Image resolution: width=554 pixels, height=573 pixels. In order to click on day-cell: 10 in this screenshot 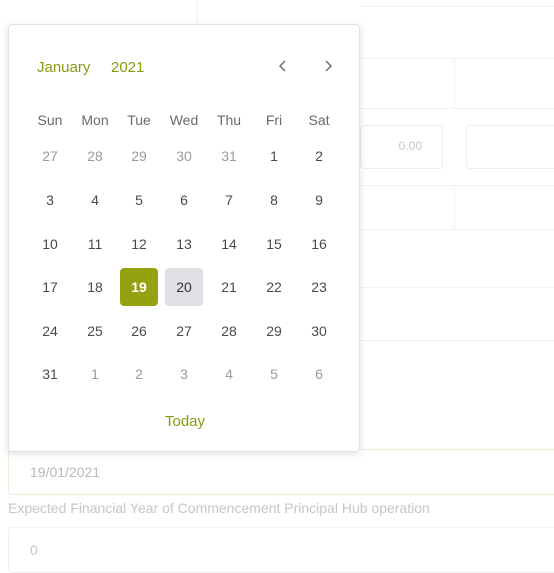, I will do `click(50, 244)`.